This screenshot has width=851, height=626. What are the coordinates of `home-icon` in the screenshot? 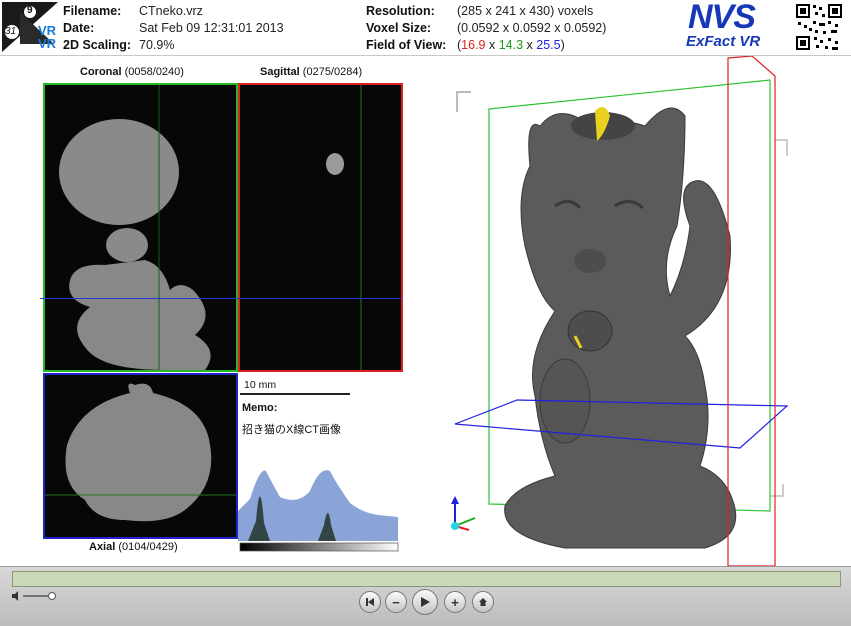 It's located at (483, 602).